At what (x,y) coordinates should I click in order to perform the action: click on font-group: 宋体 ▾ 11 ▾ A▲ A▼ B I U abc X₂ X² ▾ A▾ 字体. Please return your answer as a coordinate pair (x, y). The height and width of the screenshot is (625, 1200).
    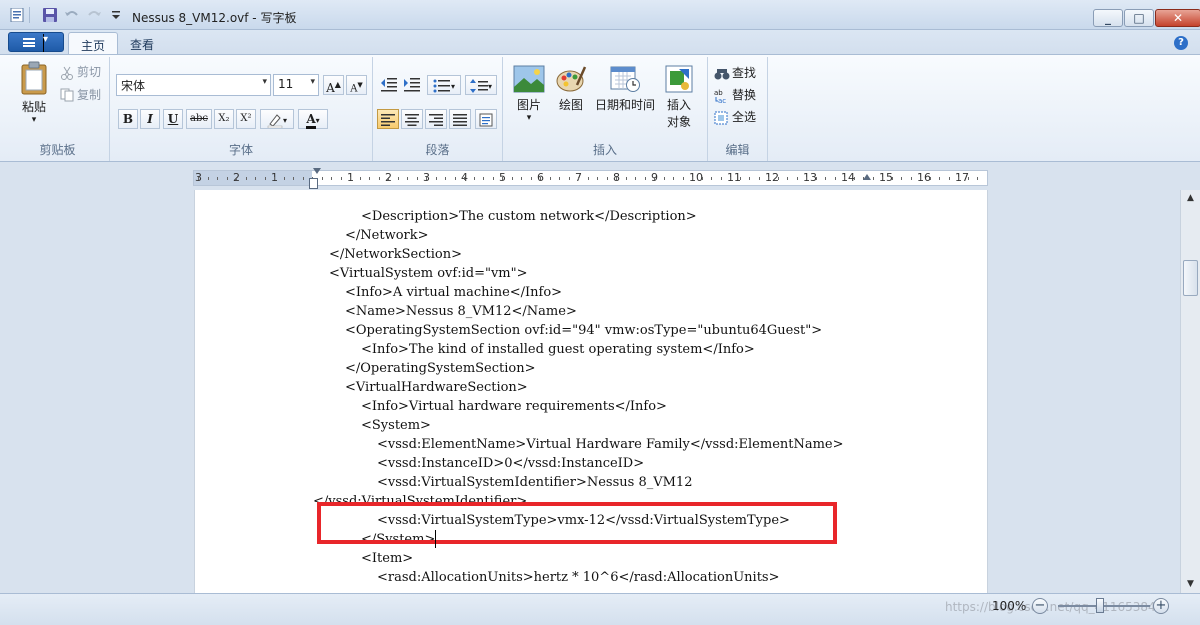
    Looking at the image, I should click on (241, 109).